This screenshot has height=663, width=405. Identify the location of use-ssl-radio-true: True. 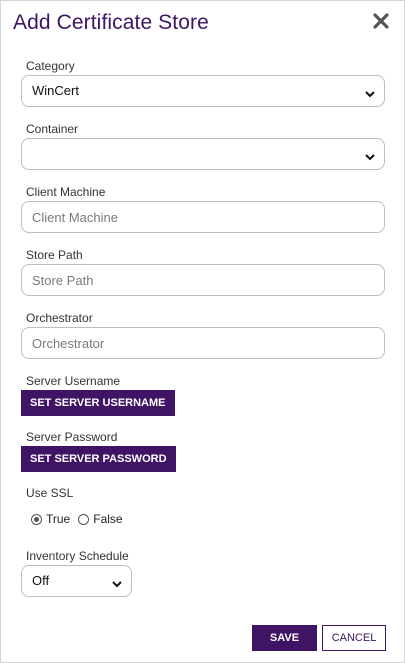
(50, 519).